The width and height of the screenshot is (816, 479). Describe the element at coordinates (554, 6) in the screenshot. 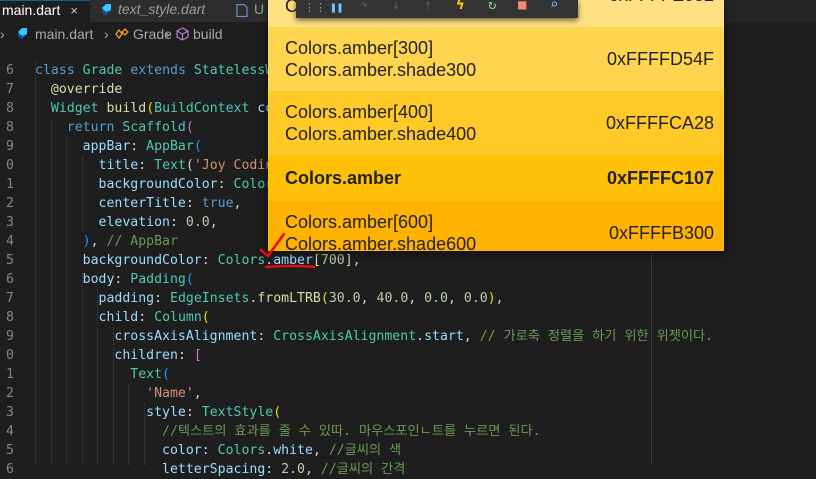

I see `inspect-icon: ⌕` at that location.